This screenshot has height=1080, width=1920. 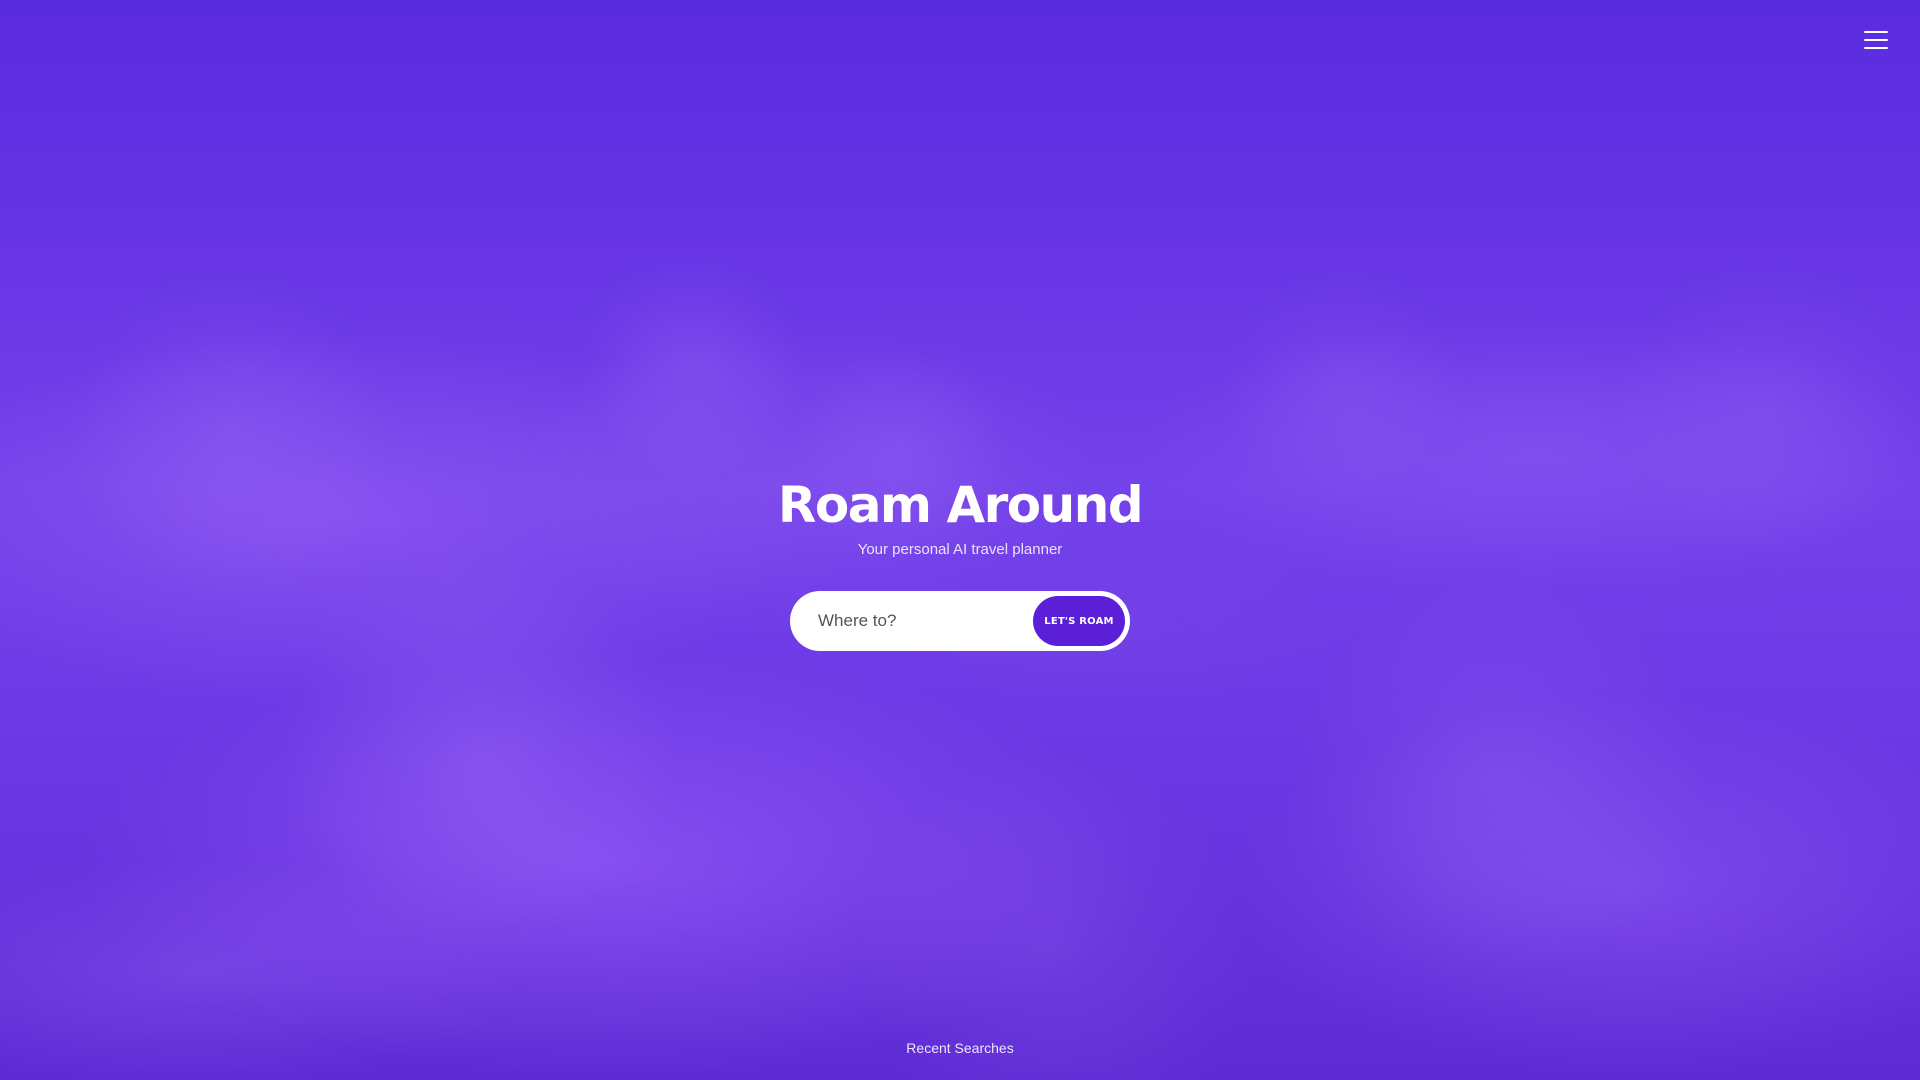 I want to click on page-title: Roam Around, so click(x=960, y=505).